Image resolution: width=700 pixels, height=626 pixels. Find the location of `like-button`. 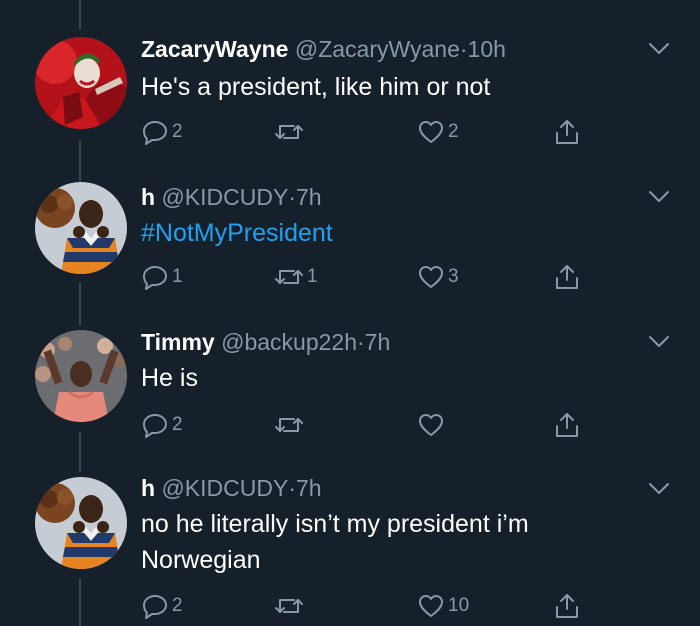

like-button is located at coordinates (432, 425).